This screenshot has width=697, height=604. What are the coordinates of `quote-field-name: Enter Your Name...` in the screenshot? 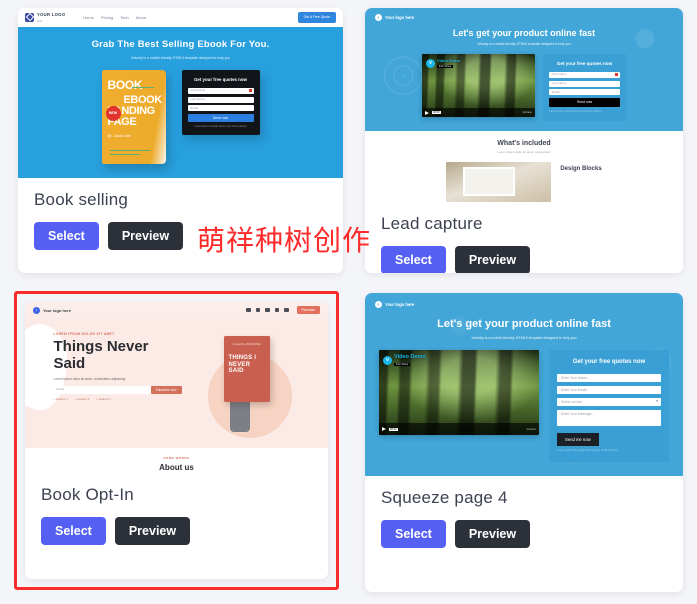 It's located at (609, 377).